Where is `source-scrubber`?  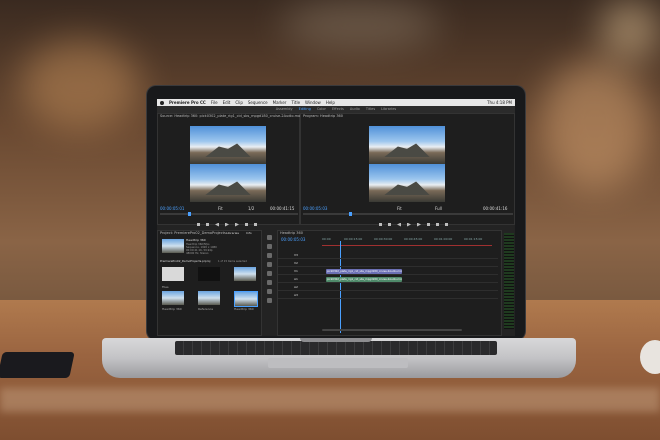
source-scrubber is located at coordinates (229, 214).